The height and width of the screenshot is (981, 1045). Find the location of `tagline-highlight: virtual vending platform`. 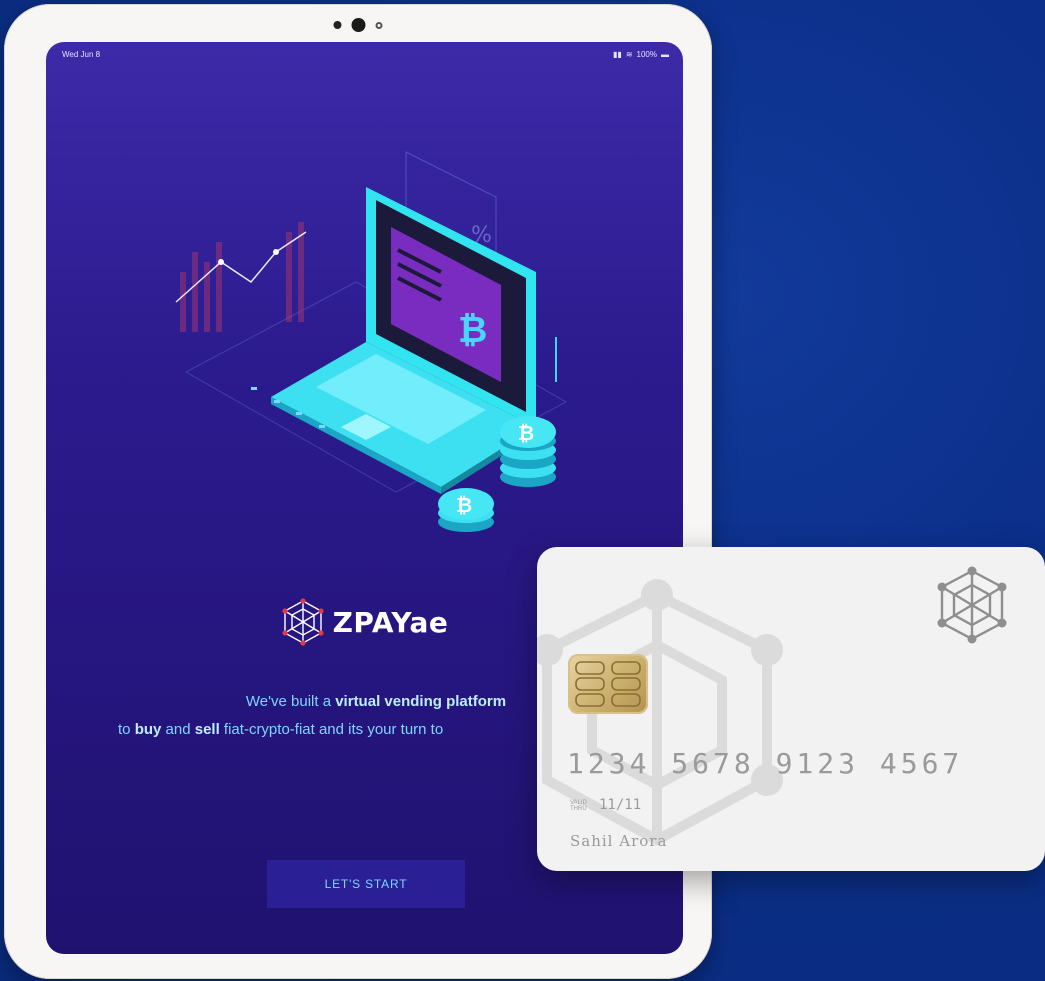

tagline-highlight: virtual vending platform is located at coordinates (421, 701).